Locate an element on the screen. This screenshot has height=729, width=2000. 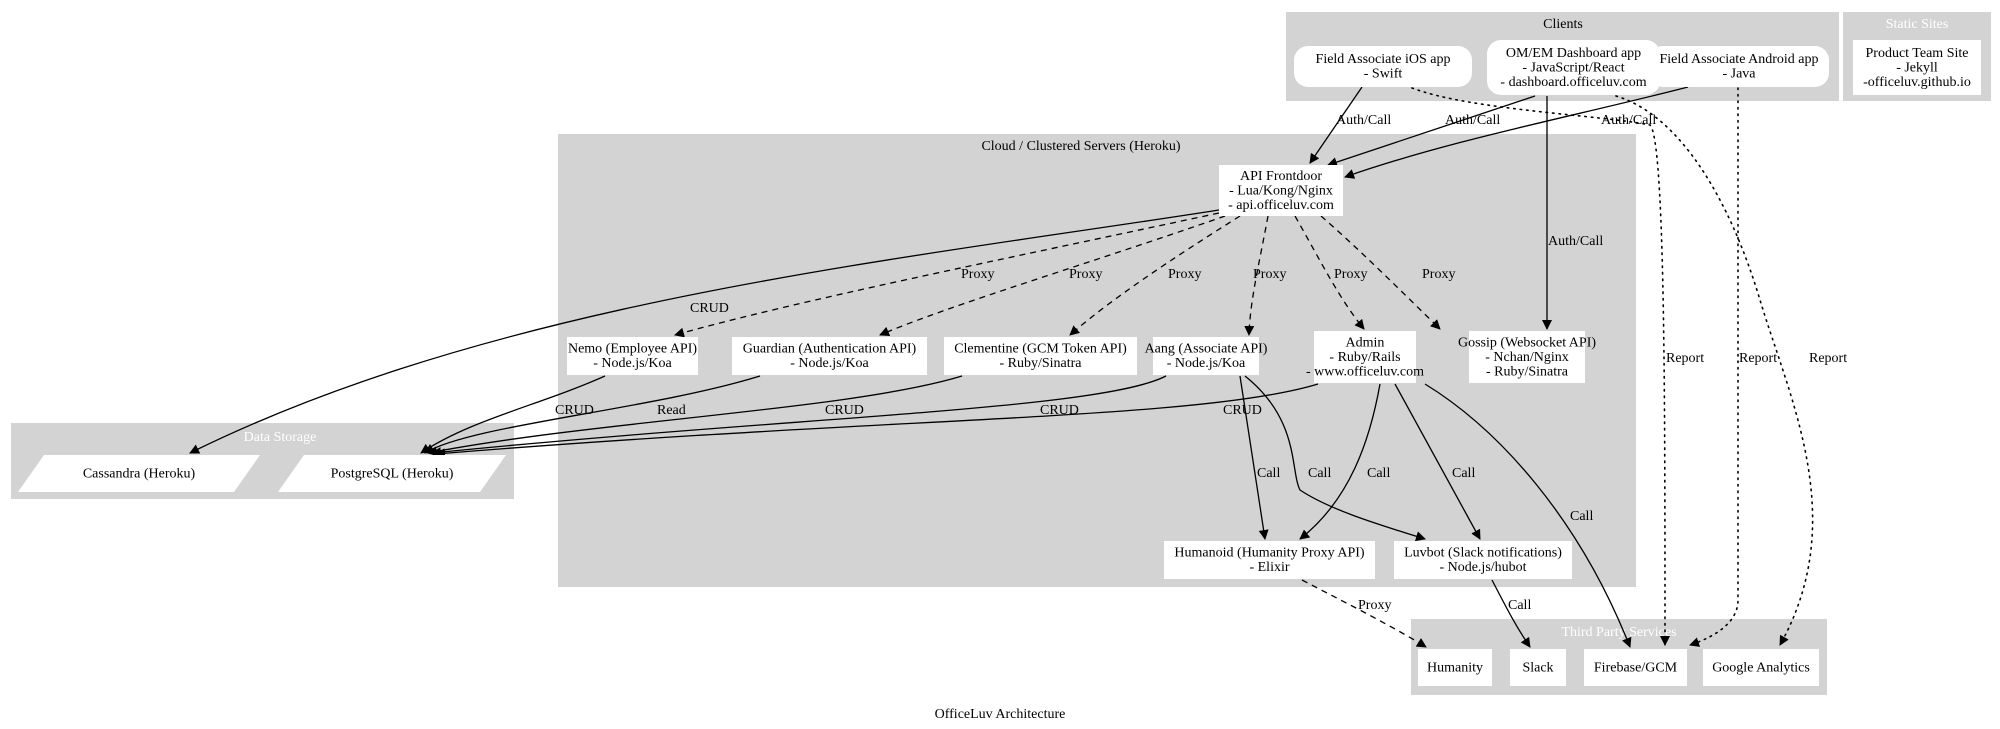
node-text-line: Google Analytics is located at coordinates (1761, 667).